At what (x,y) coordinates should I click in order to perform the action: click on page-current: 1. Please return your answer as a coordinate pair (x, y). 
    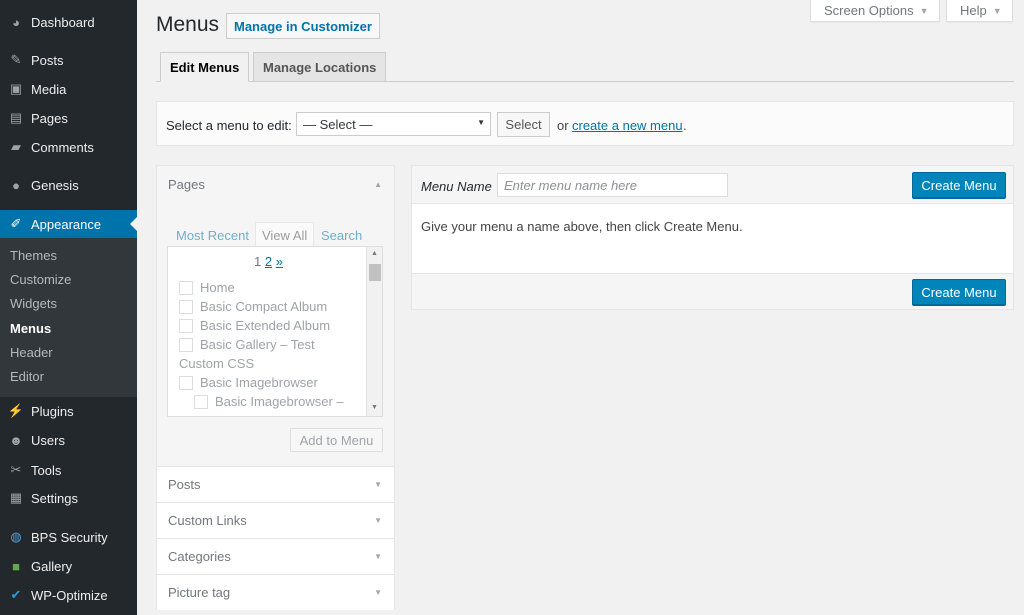
    Looking at the image, I should click on (258, 261).